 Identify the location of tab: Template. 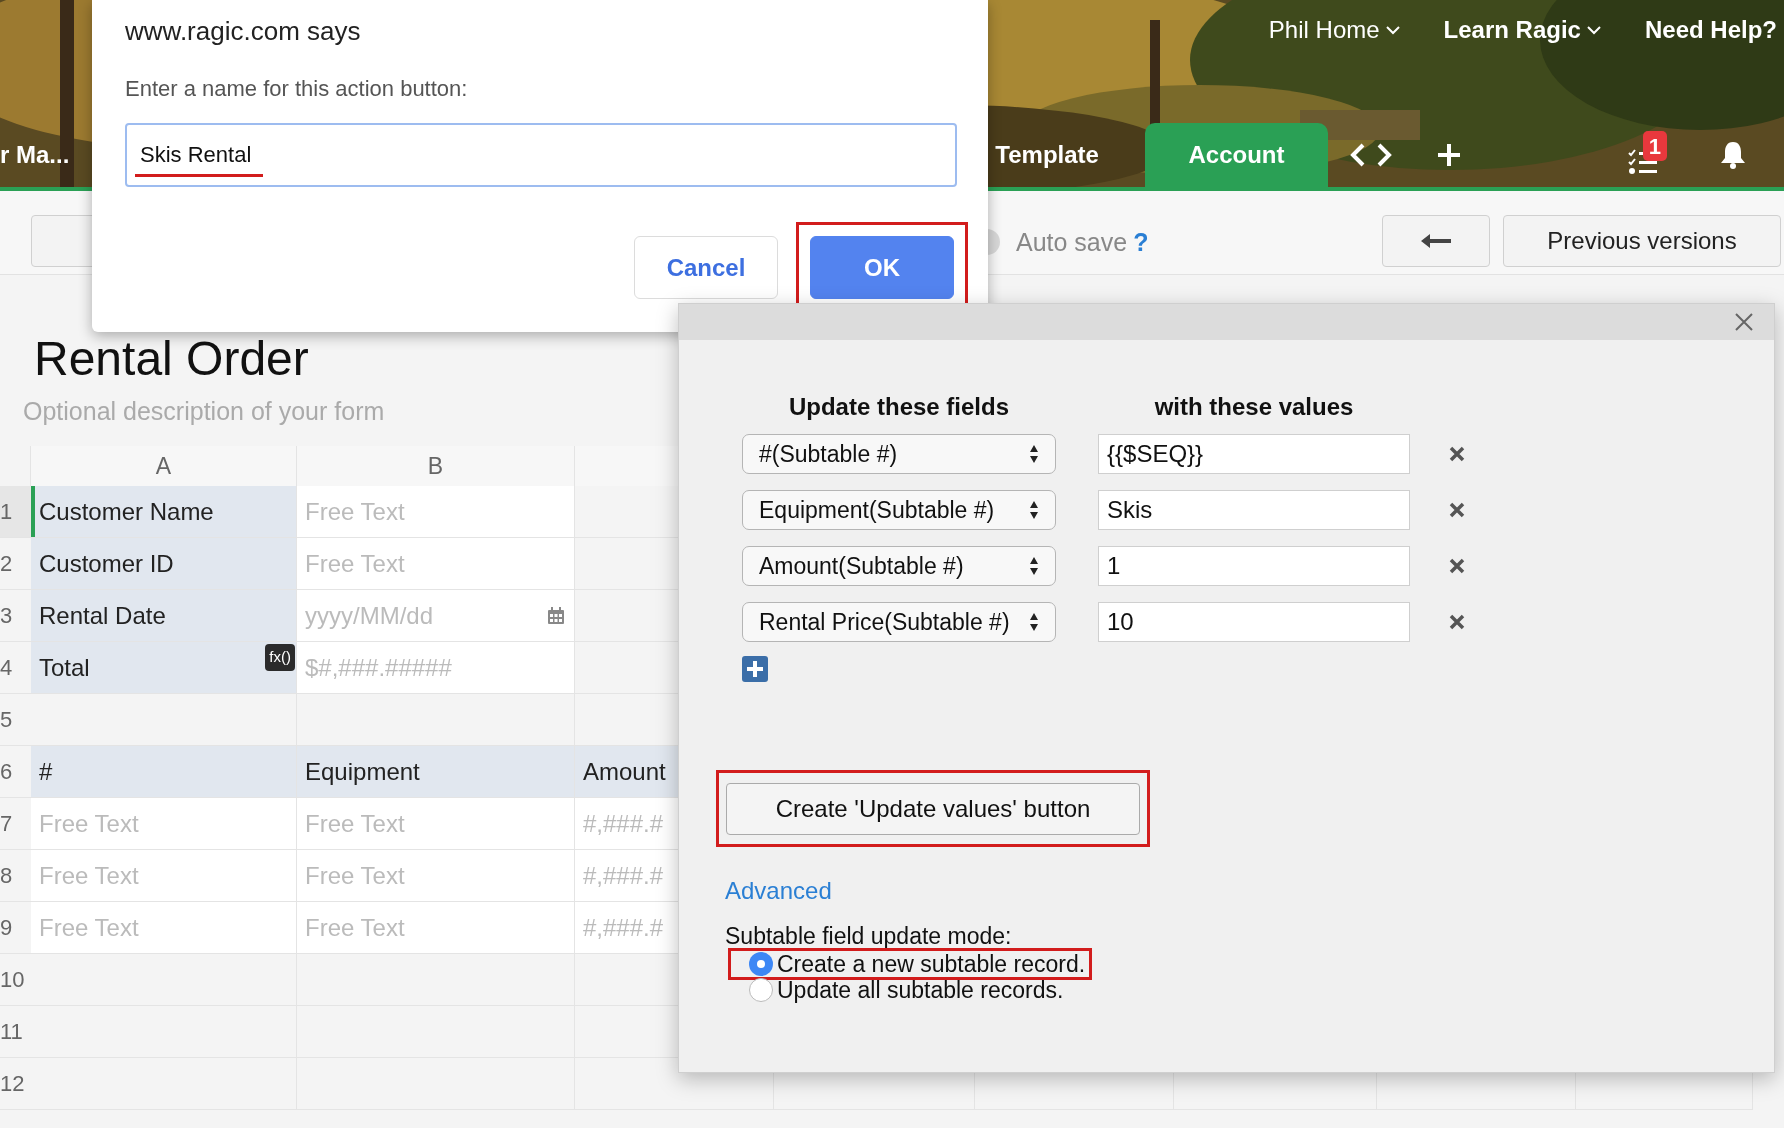
(1047, 155).